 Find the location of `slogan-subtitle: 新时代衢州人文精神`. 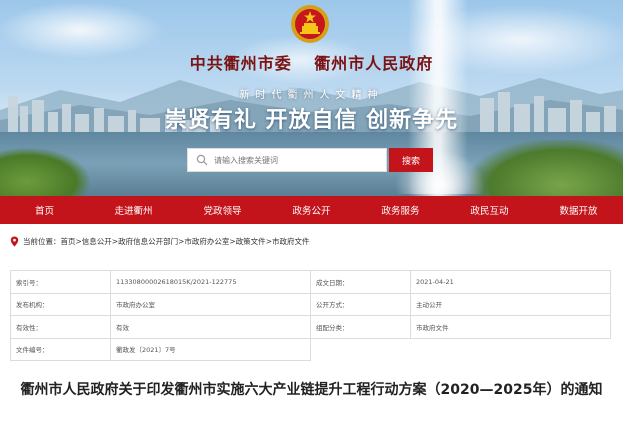

slogan-subtitle: 新时代衢州人文精神 is located at coordinates (311, 95).